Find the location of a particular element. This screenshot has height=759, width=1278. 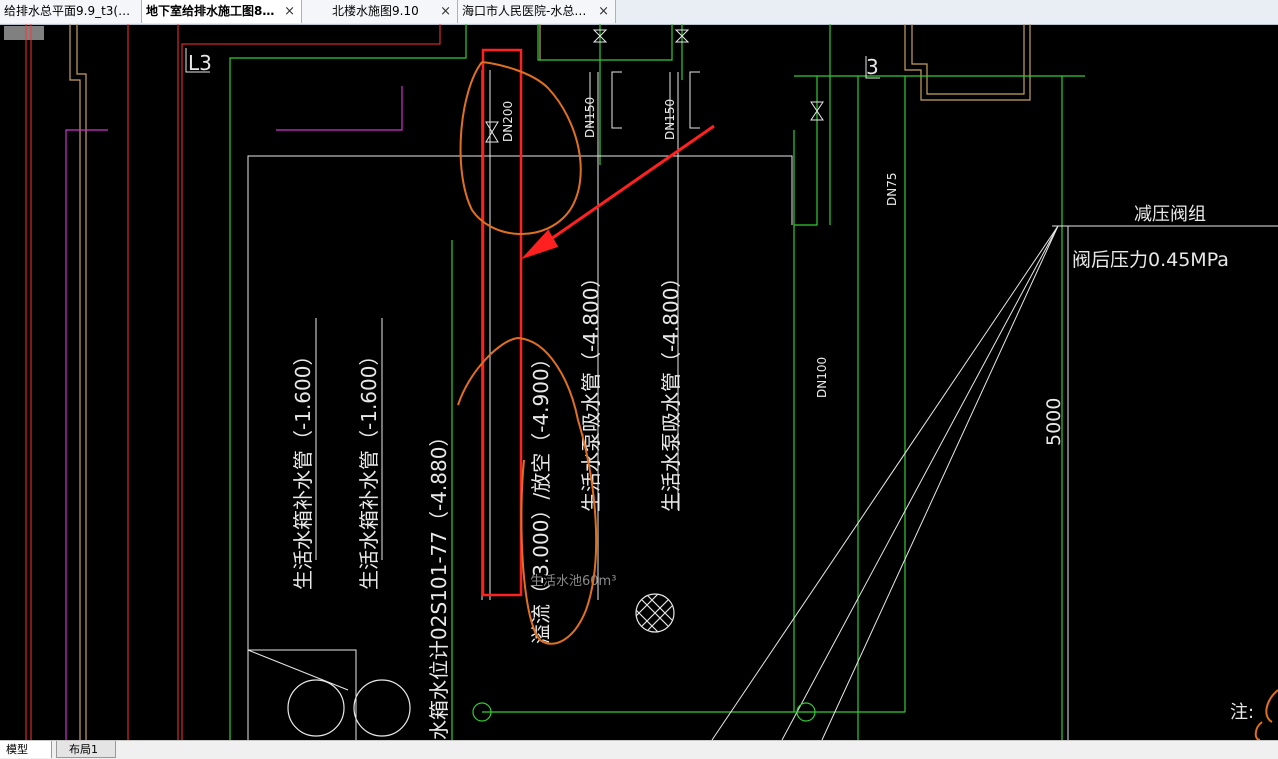

refill-pipe-label-1: 生活水箱补水管（-1.600） is located at coordinates (303, 468).